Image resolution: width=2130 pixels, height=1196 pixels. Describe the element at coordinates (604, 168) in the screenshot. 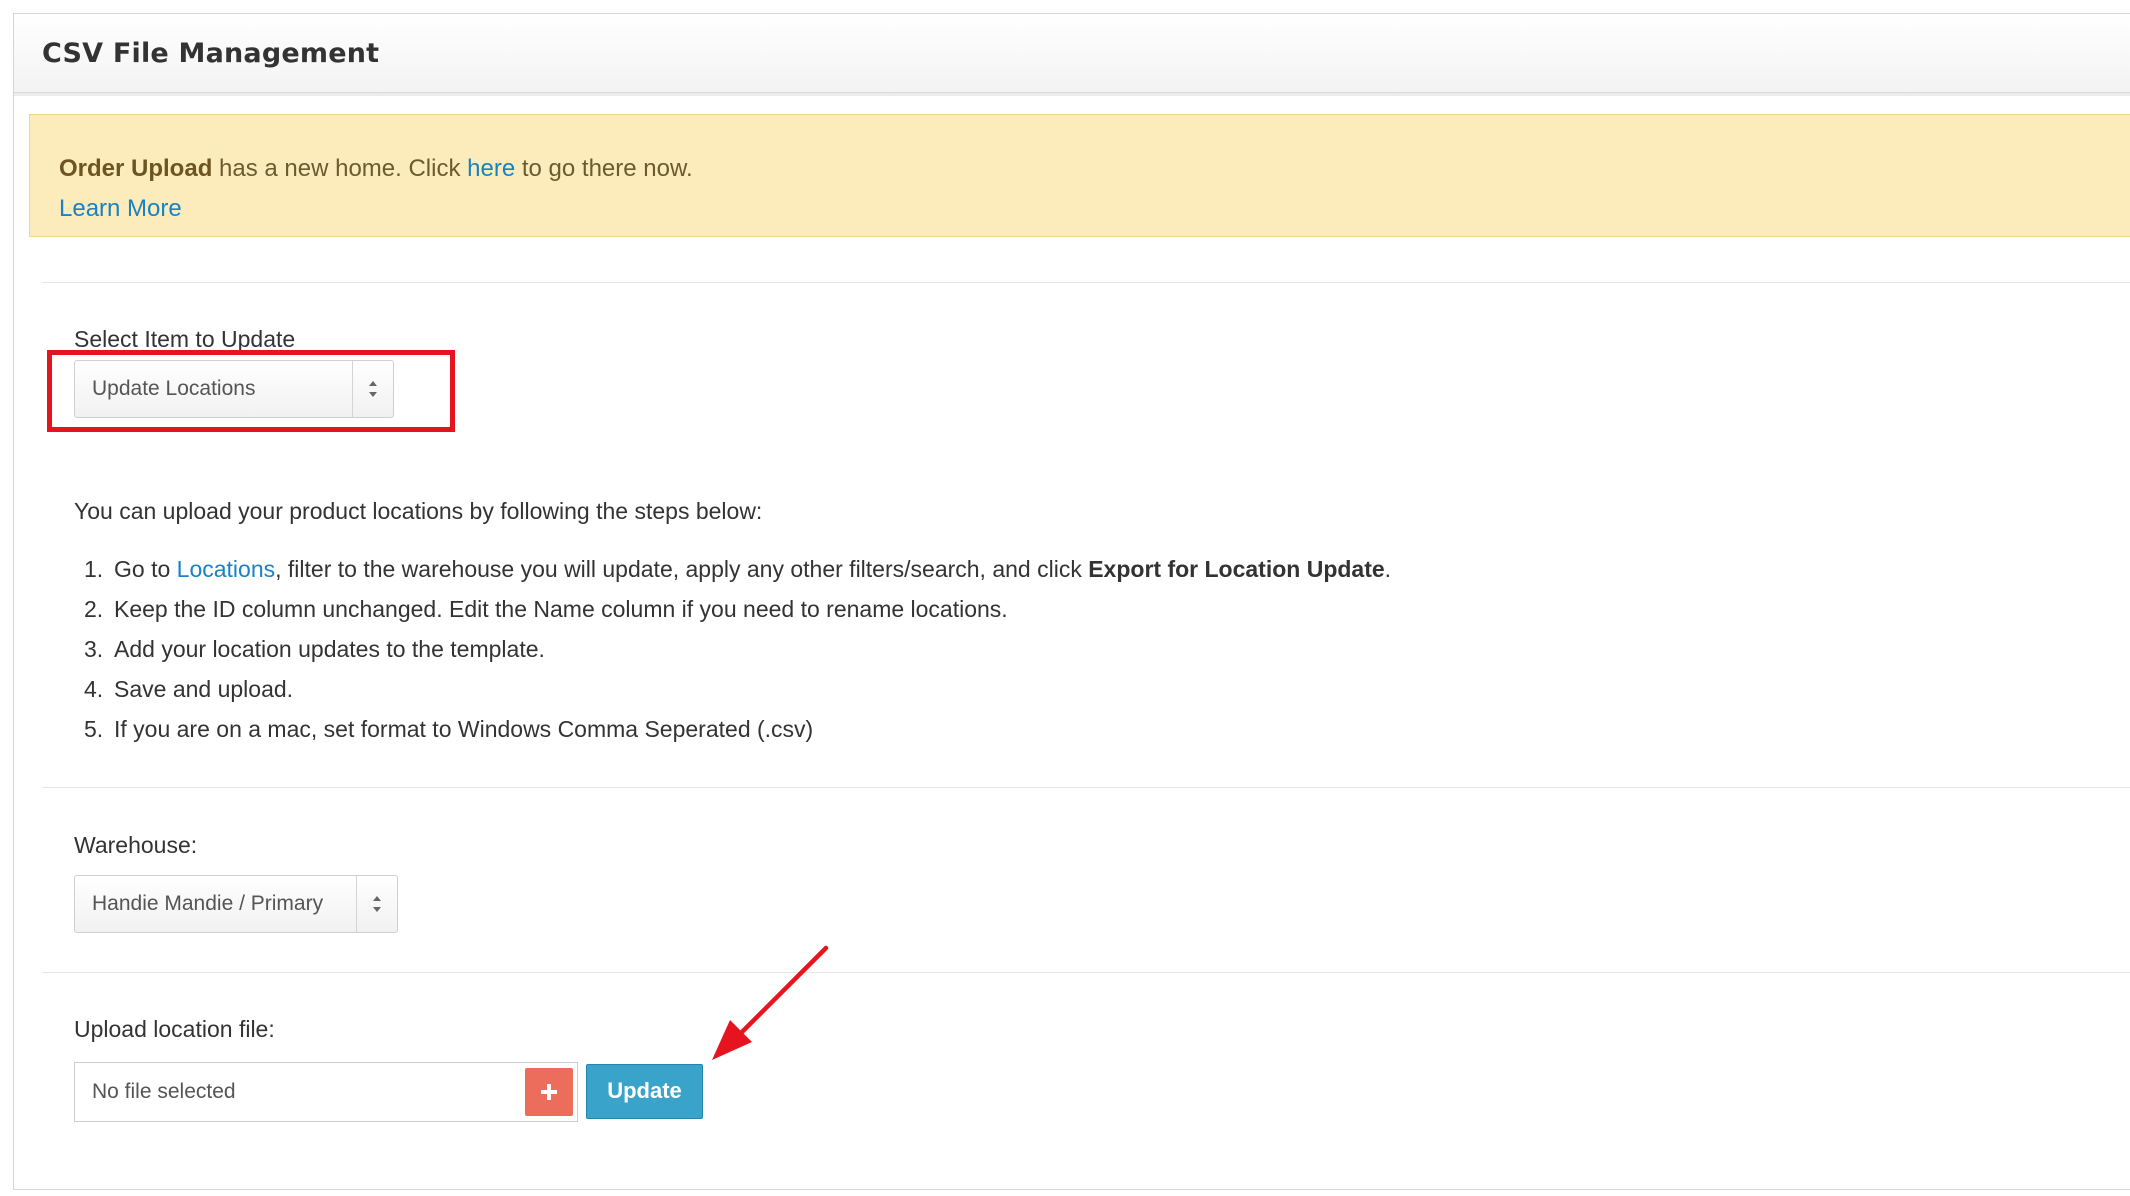

I see `notice-text-after-link: to go there now.` at that location.